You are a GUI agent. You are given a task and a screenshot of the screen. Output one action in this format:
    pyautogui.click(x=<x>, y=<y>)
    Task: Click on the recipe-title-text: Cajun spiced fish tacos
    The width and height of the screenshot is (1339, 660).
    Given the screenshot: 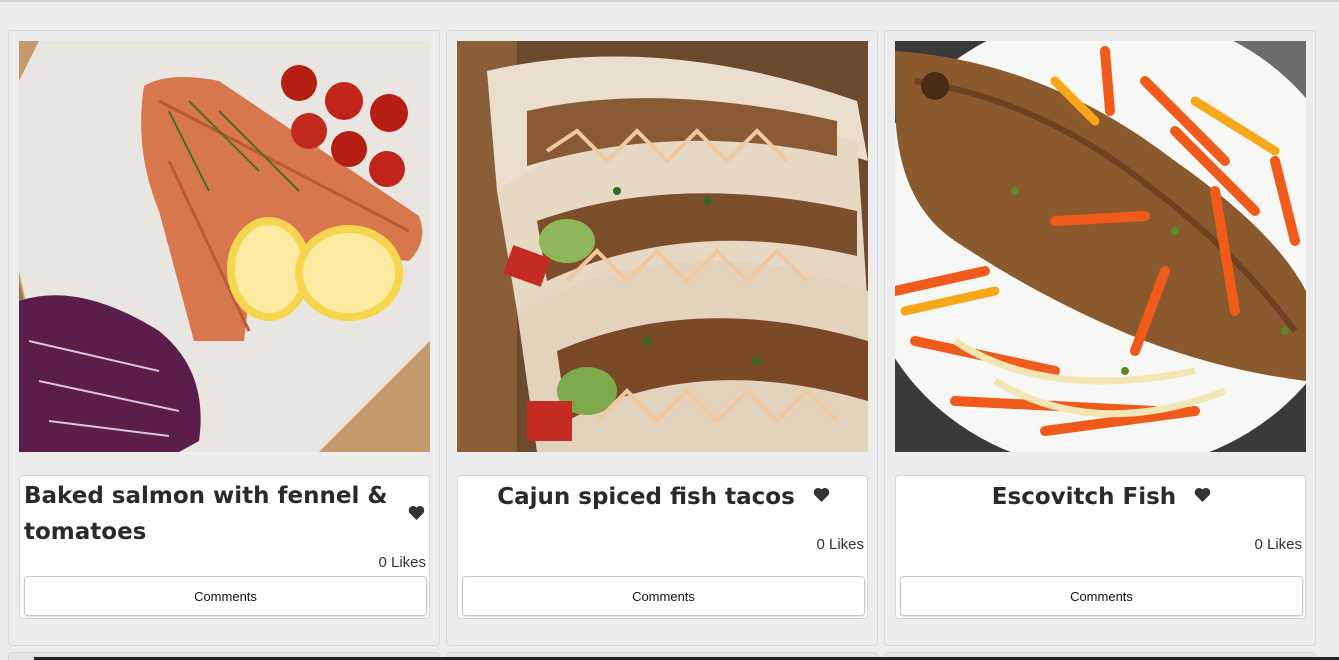 What is the action you would take?
    pyautogui.click(x=646, y=497)
    